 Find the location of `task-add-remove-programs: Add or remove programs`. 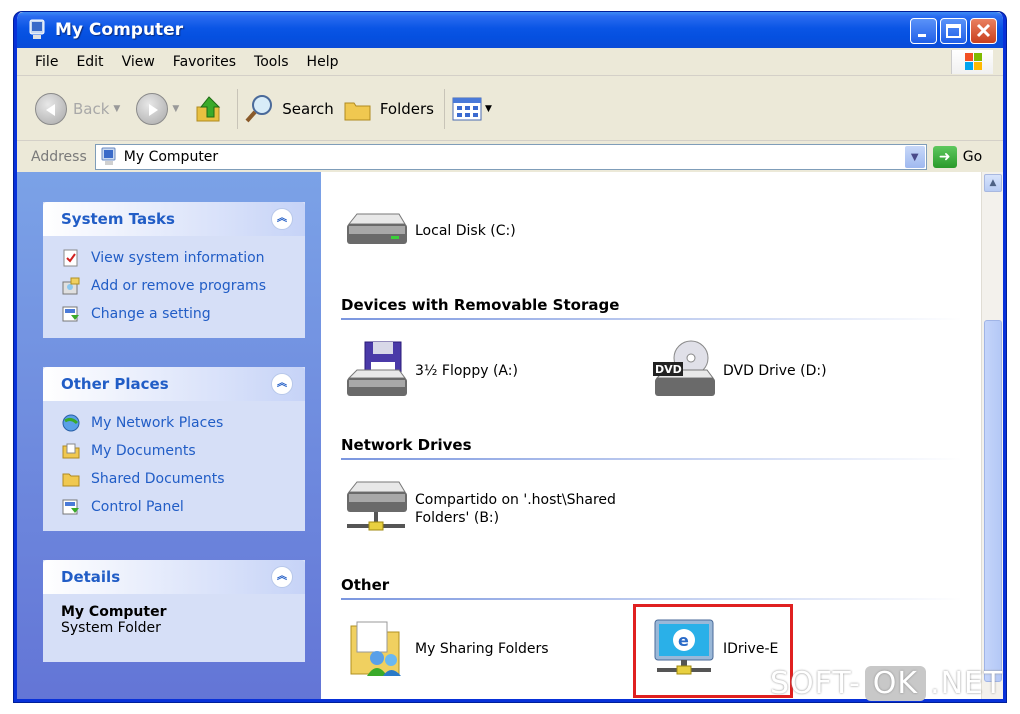

task-add-remove-programs: Add or remove programs is located at coordinates (178, 286).